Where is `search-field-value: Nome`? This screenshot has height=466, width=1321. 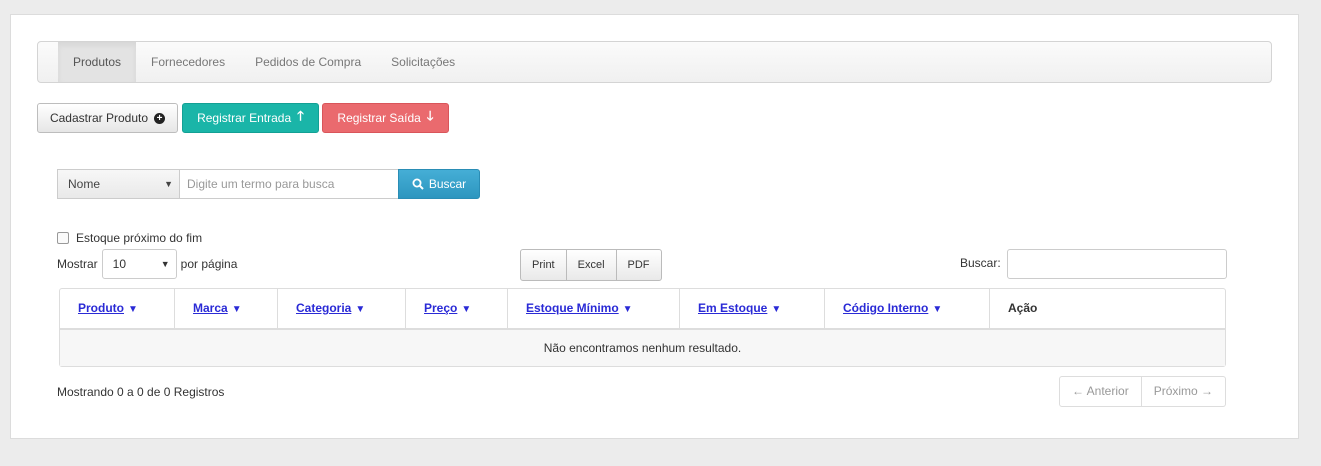
search-field-value: Nome is located at coordinates (84, 184).